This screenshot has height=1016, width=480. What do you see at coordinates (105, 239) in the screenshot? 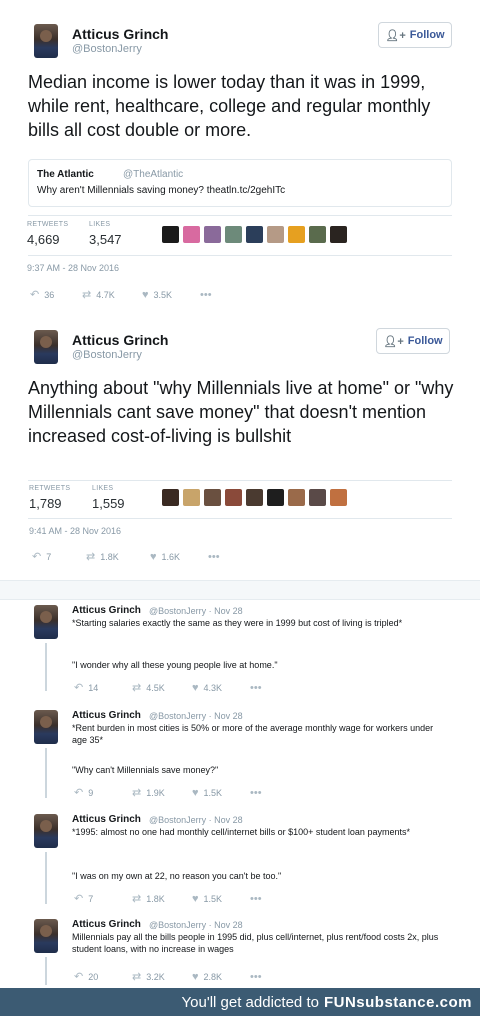
I see `likes-count: 3,547` at bounding box center [105, 239].